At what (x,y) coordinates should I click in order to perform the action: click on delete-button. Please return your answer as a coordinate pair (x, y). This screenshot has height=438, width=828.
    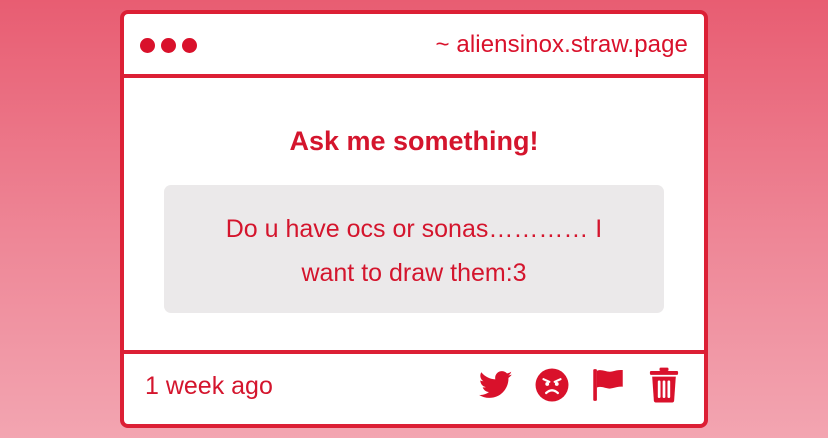
    Looking at the image, I should click on (664, 385).